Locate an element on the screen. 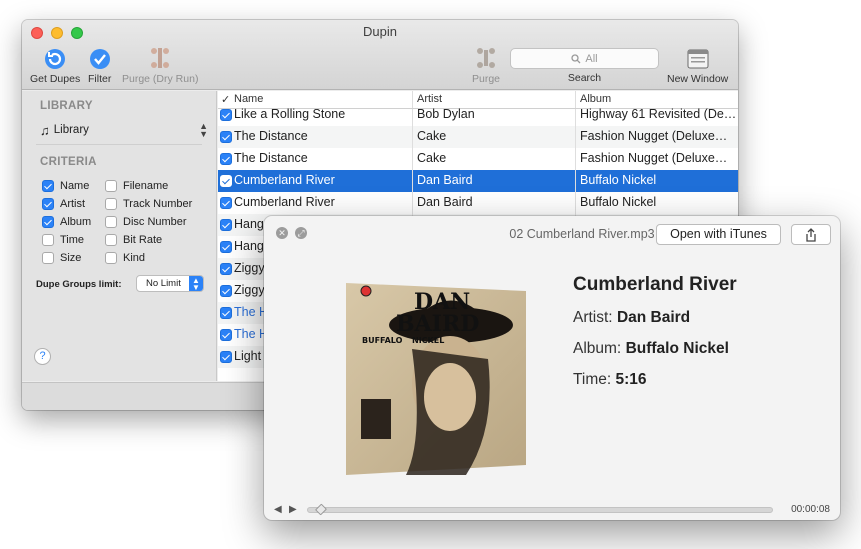 The height and width of the screenshot is (549, 861). criteria-filename: Filename is located at coordinates (136, 186).